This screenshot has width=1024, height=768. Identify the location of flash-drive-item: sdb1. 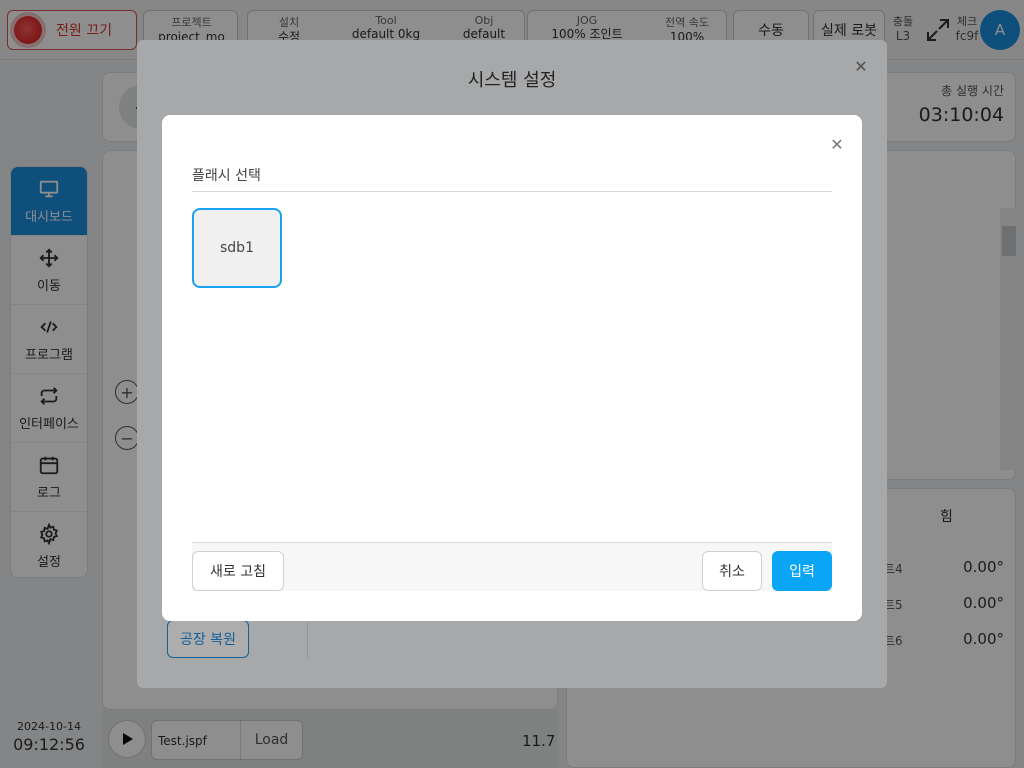
(237, 248).